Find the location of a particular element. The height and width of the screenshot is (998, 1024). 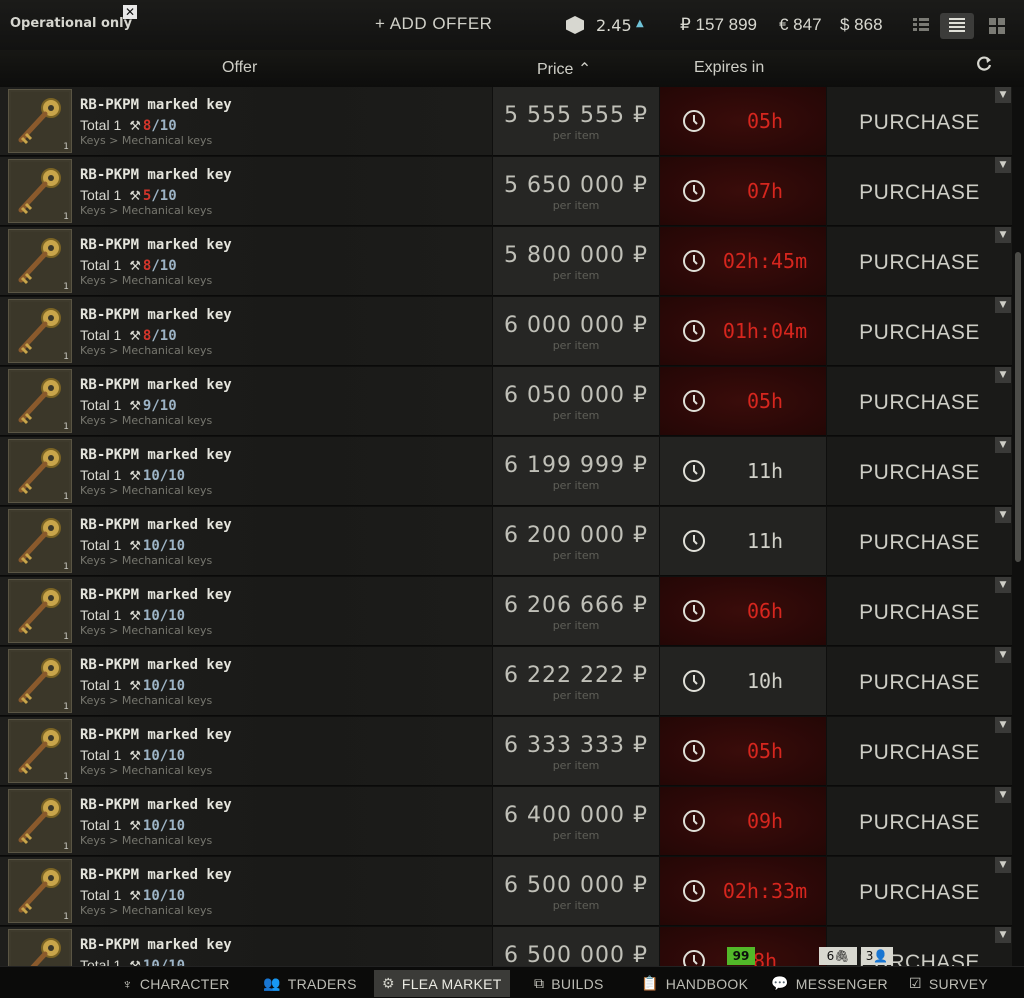

nav-messenger: 💬 MESSENGER is located at coordinates (829, 983).